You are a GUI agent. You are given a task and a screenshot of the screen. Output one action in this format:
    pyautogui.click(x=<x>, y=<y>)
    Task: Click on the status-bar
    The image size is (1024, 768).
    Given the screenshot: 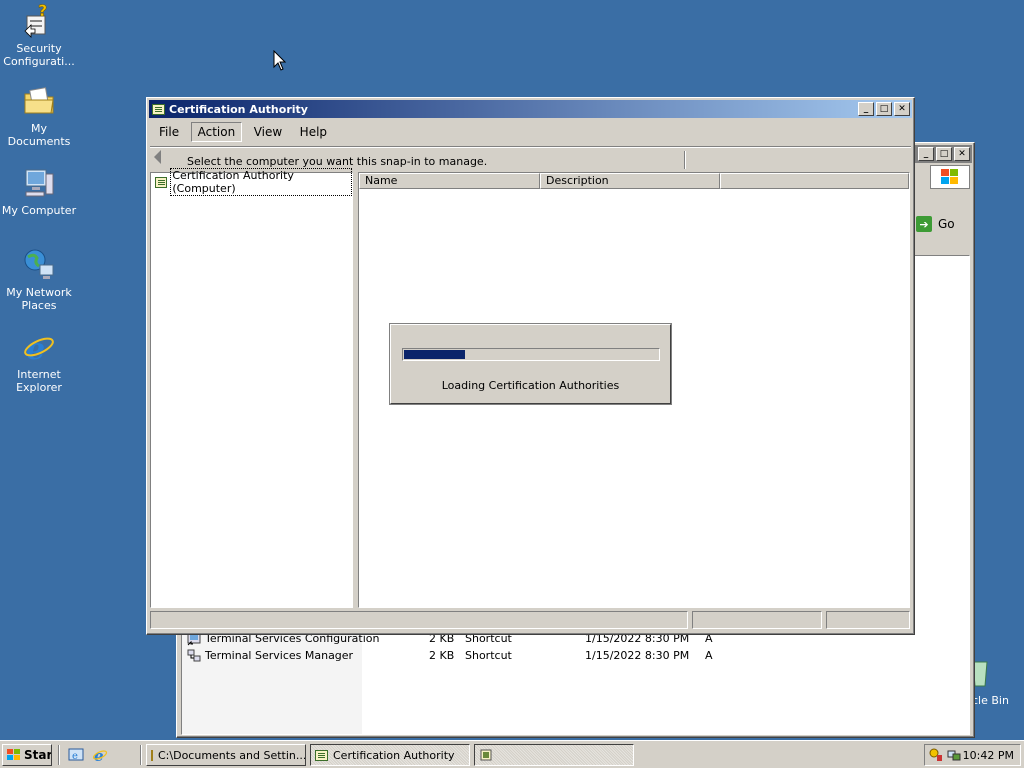 What is the action you would take?
    pyautogui.click(x=530, y=620)
    